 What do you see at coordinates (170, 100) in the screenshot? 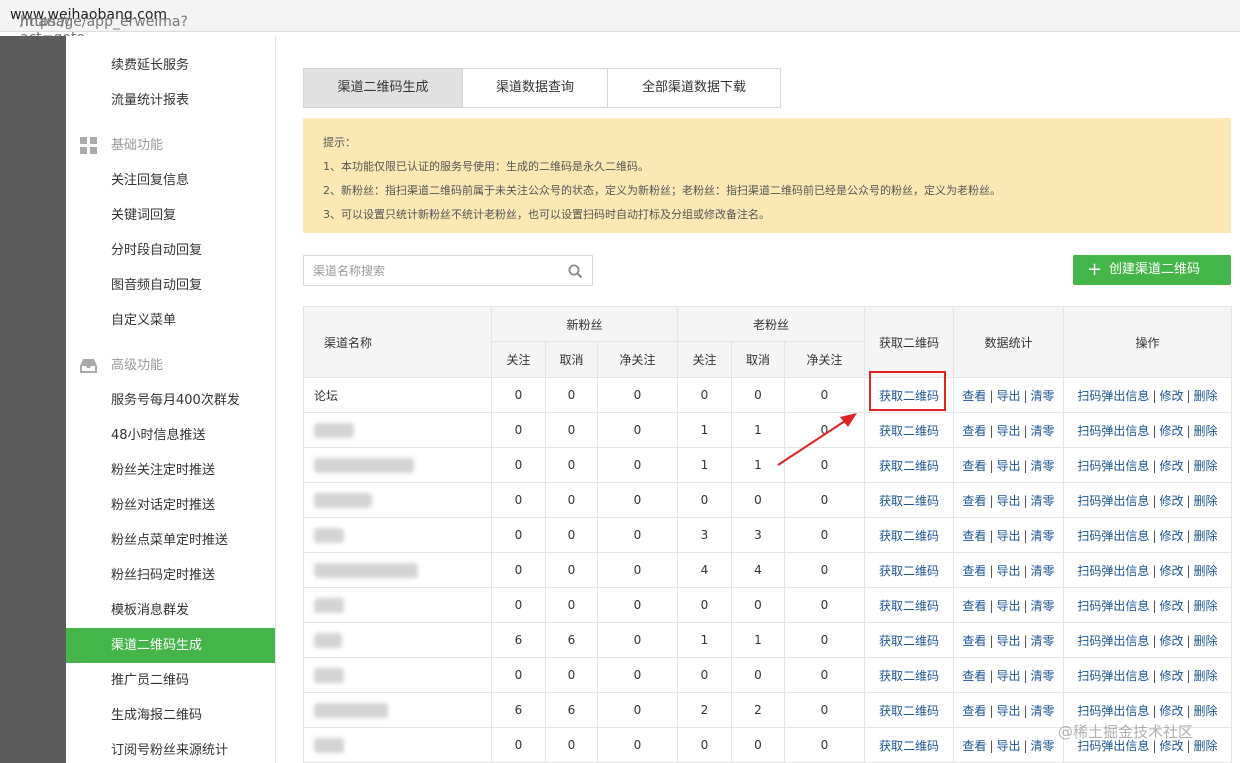
I see `sidebar-item-traffic-report: 流量统计报表` at bounding box center [170, 100].